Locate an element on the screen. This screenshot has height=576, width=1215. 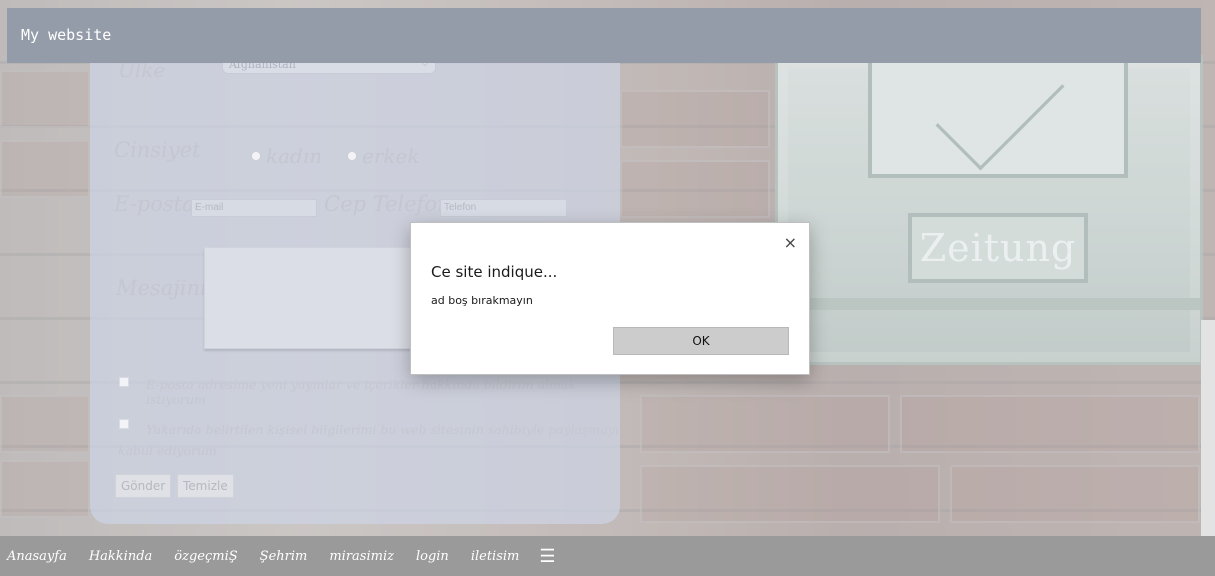
message-label: Mesajiniz is located at coordinates (167, 288).